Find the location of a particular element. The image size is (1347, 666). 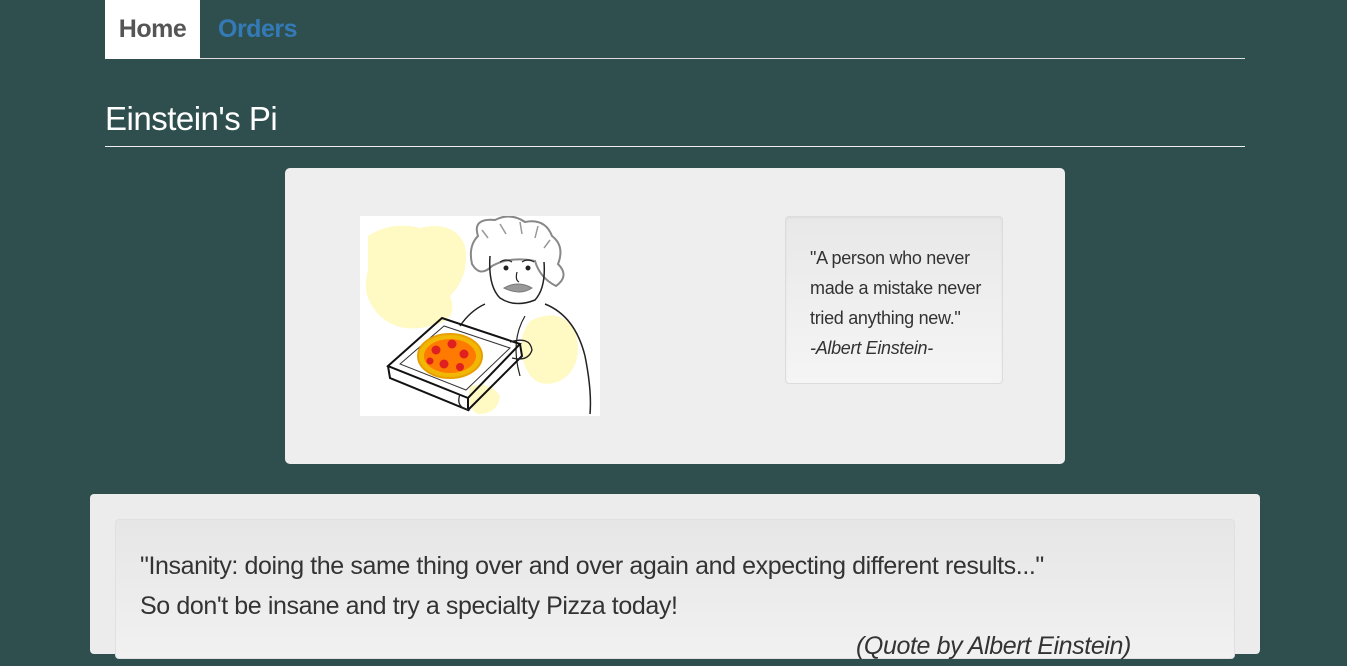

einstein-pizza-illustration-icon is located at coordinates (478, 315).